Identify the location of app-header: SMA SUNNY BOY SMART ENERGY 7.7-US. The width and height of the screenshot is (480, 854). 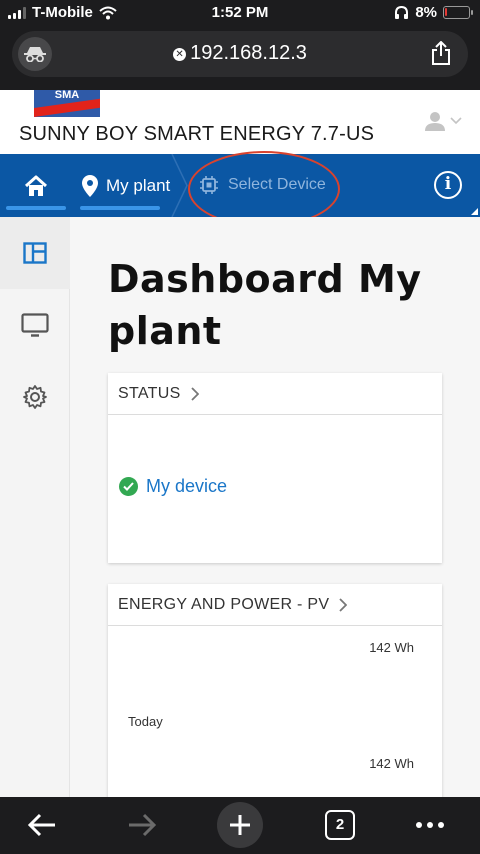
(240, 122).